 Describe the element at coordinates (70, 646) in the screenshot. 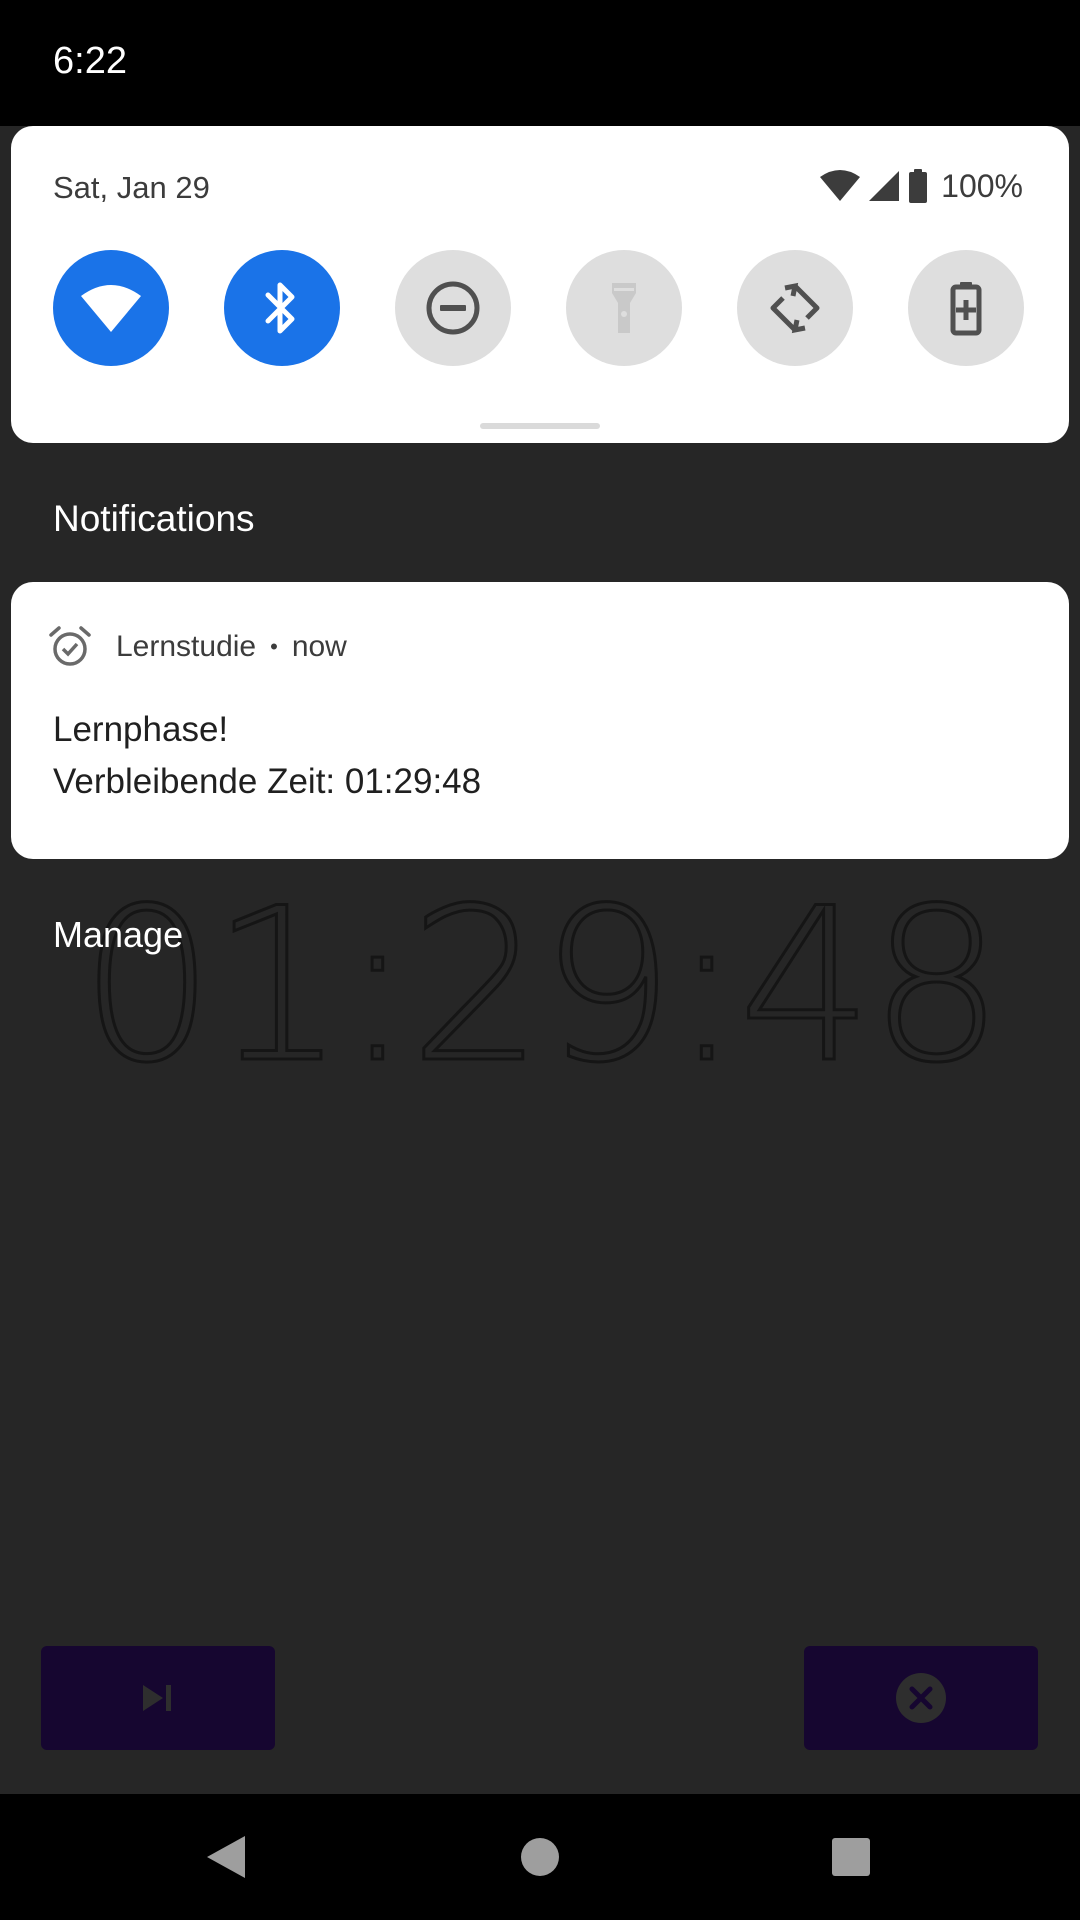

I see `alarm-check-icon` at that location.